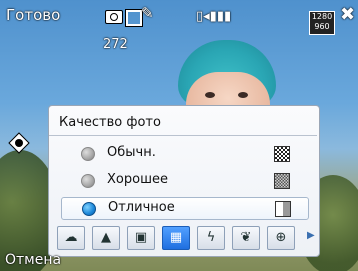 This screenshot has height=271, width=358. I want to click on landscape-icon: ▲, so click(106, 237).